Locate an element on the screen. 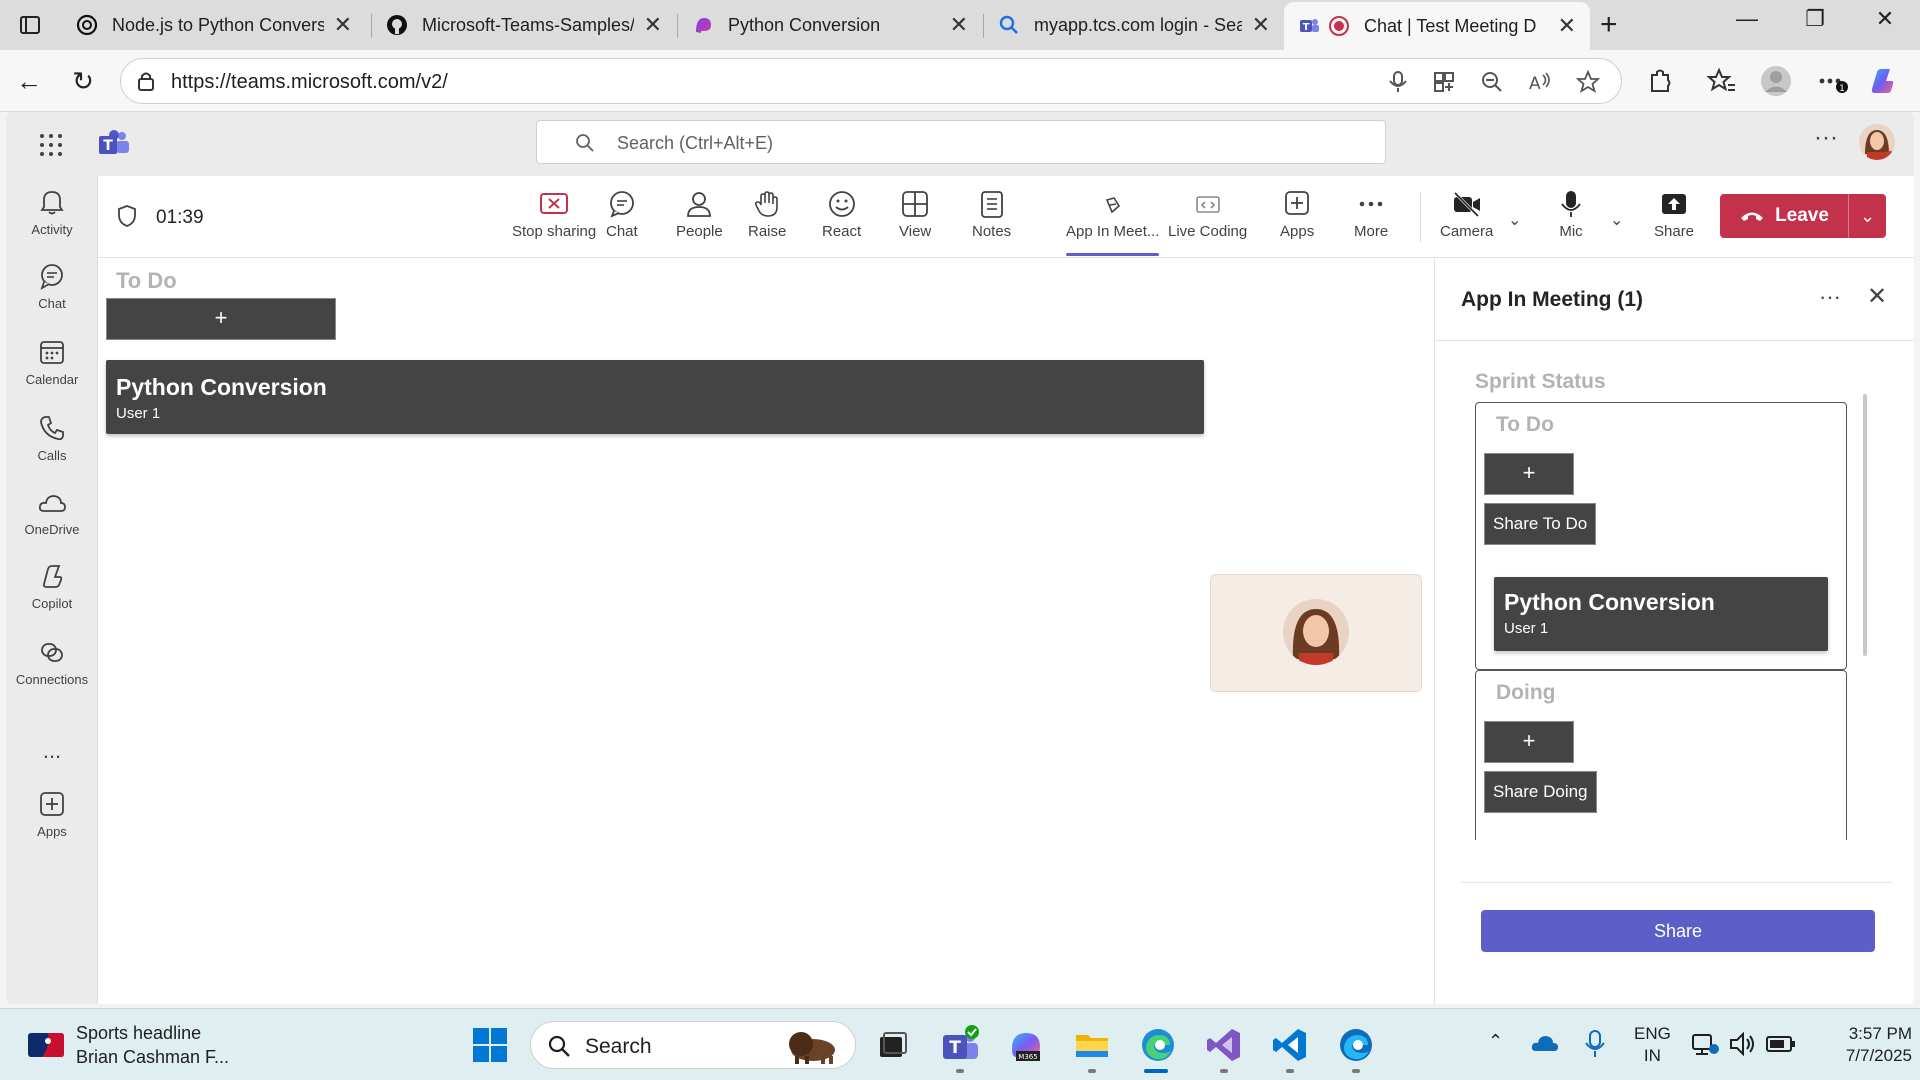 The width and height of the screenshot is (1920, 1080). app-available-icon is located at coordinates (1444, 82).